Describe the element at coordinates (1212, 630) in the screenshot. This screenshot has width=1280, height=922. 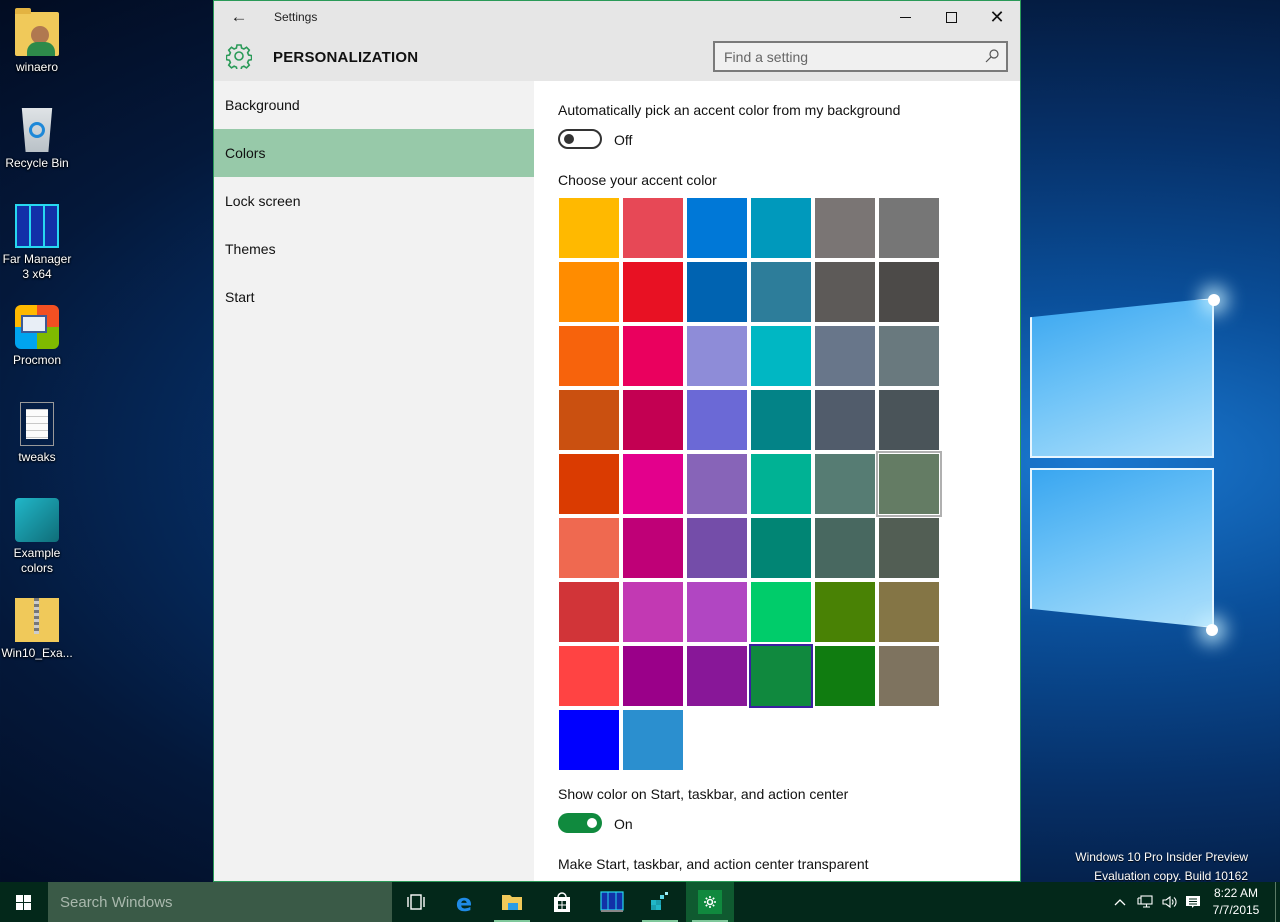
I see `wallpaper-glow` at that location.